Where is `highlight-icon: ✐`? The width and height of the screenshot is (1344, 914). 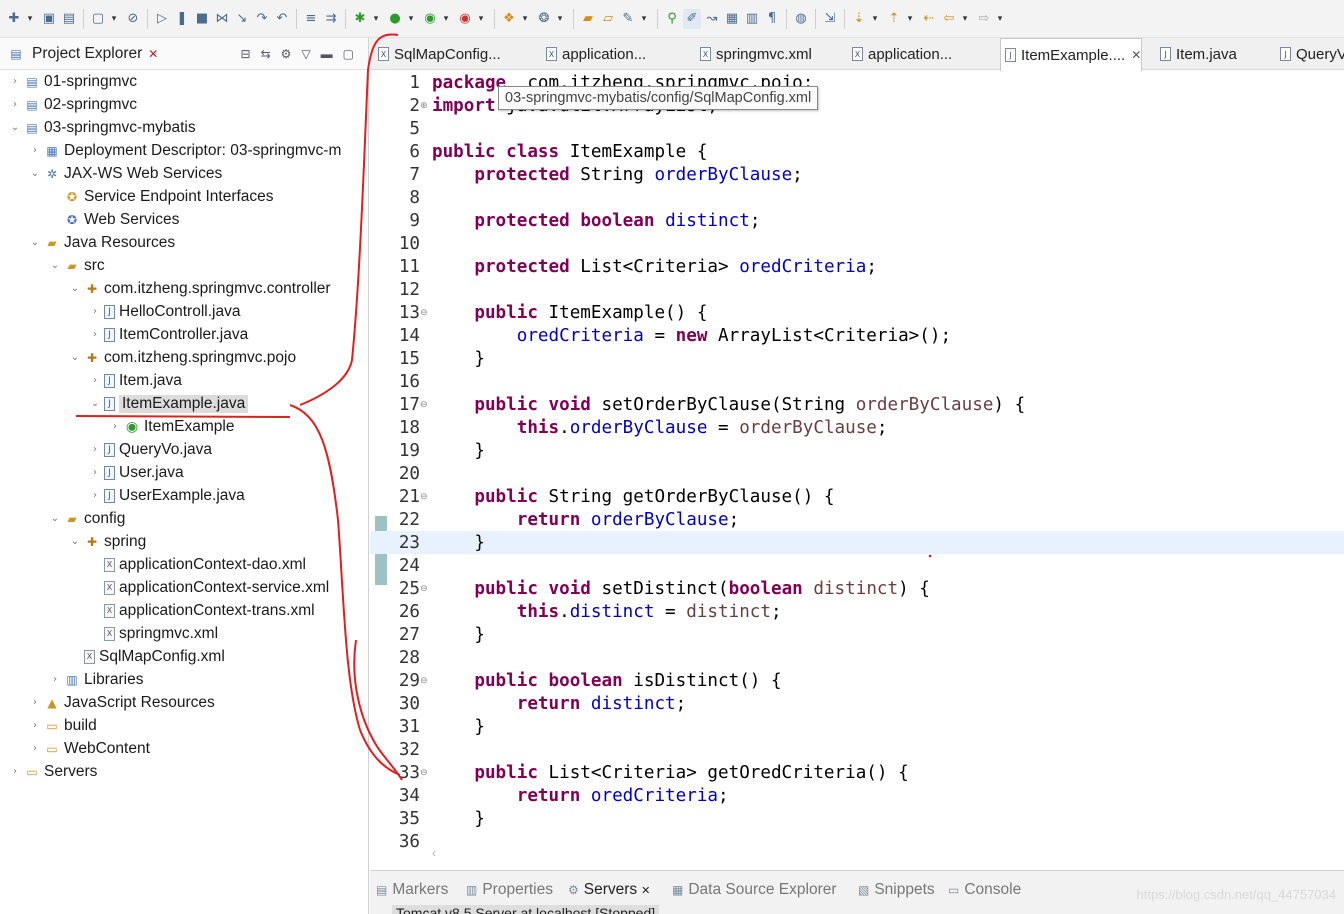 highlight-icon: ✐ is located at coordinates (692, 18).